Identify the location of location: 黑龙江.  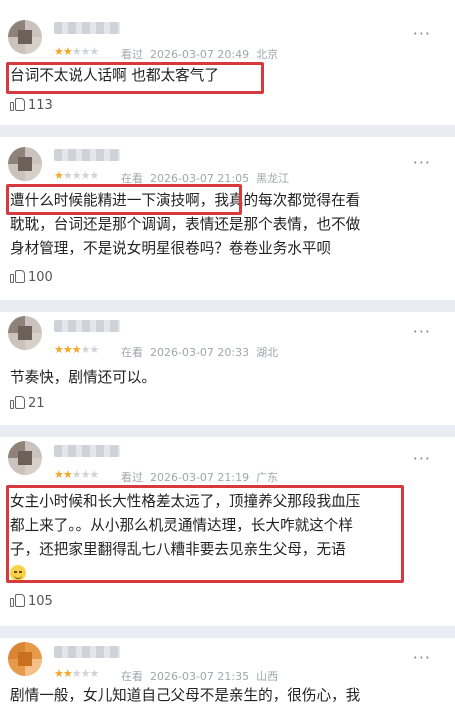
(273, 178).